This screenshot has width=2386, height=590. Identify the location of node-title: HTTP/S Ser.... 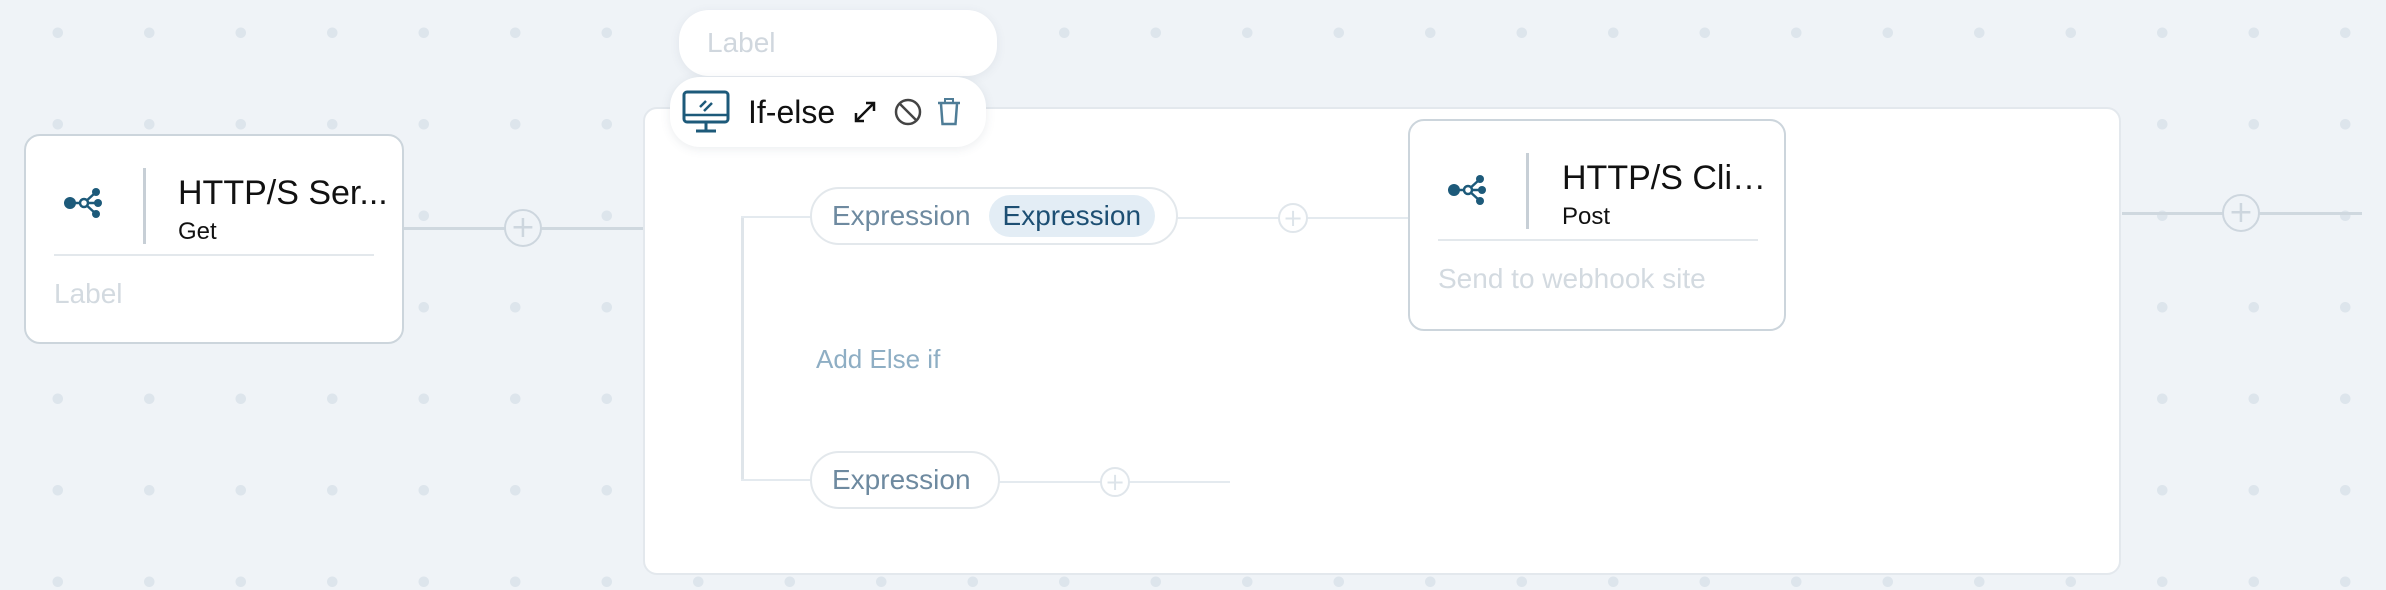
(283, 193).